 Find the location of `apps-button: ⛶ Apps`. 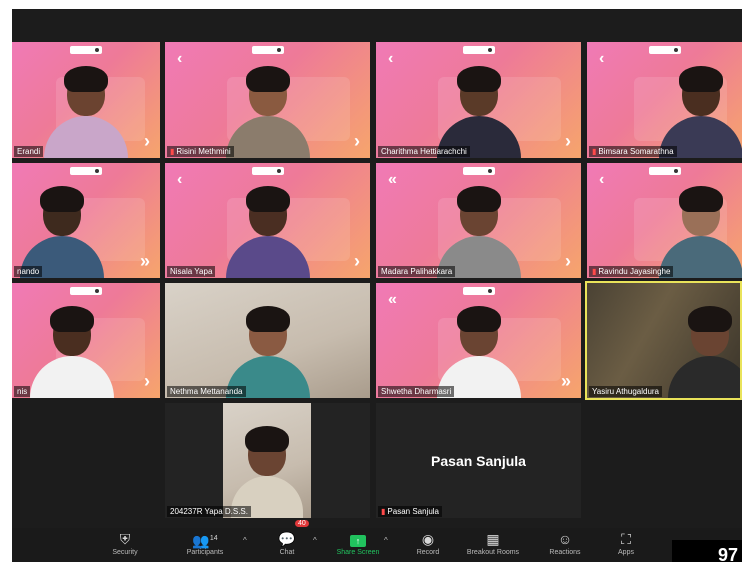

apps-button: ⛶ Apps is located at coordinates (626, 542).